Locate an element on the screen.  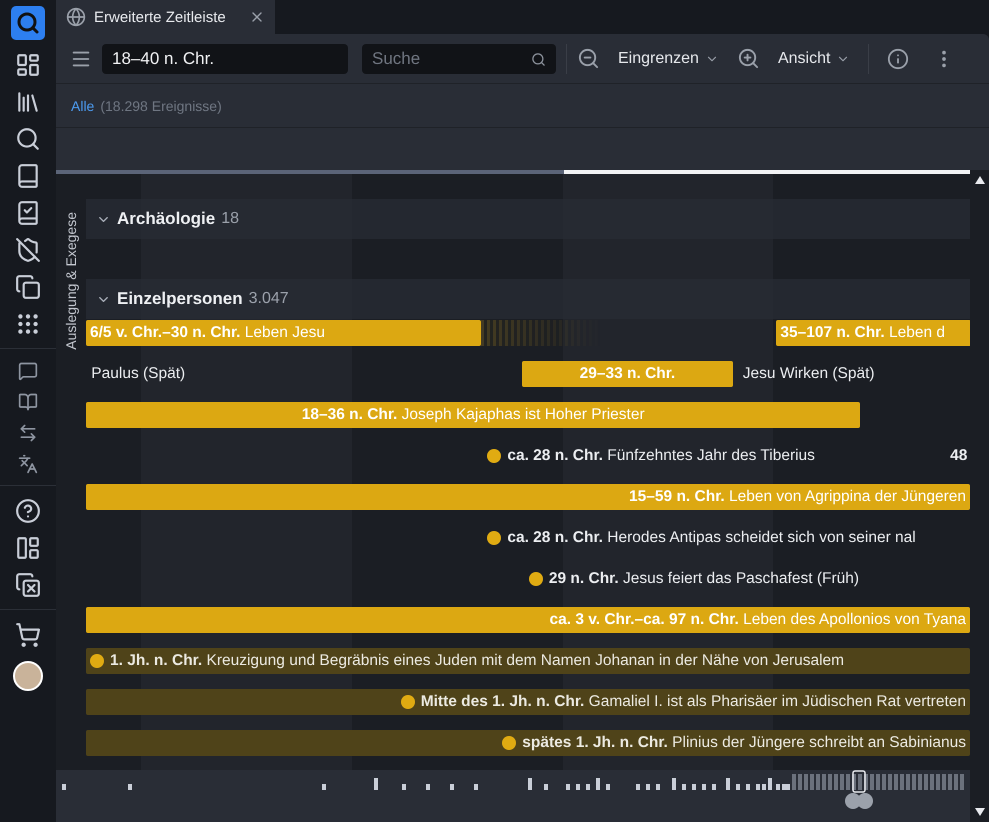
group-title: Einzelpersonen is located at coordinates (180, 299).